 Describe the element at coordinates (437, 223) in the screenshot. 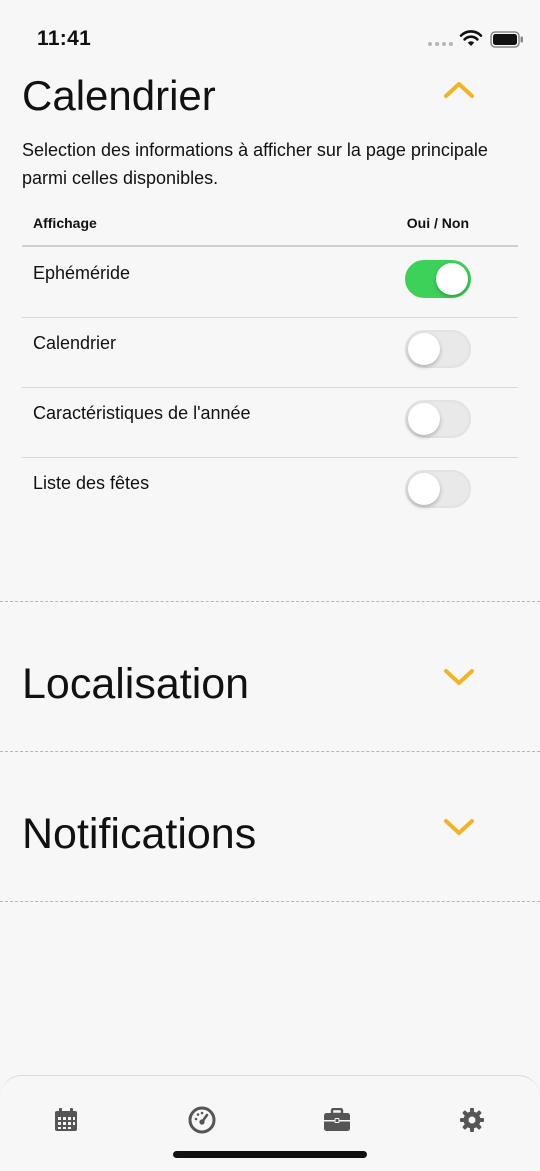

I see `column-header-oui-non: Oui / Non` at that location.